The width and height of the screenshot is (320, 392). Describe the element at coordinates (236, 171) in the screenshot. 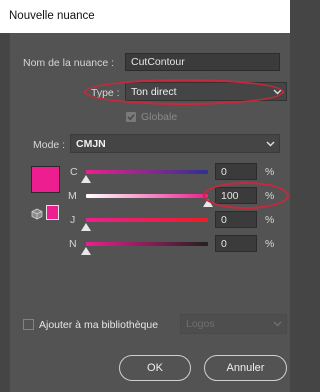

I see `channel-c-input: 0` at that location.